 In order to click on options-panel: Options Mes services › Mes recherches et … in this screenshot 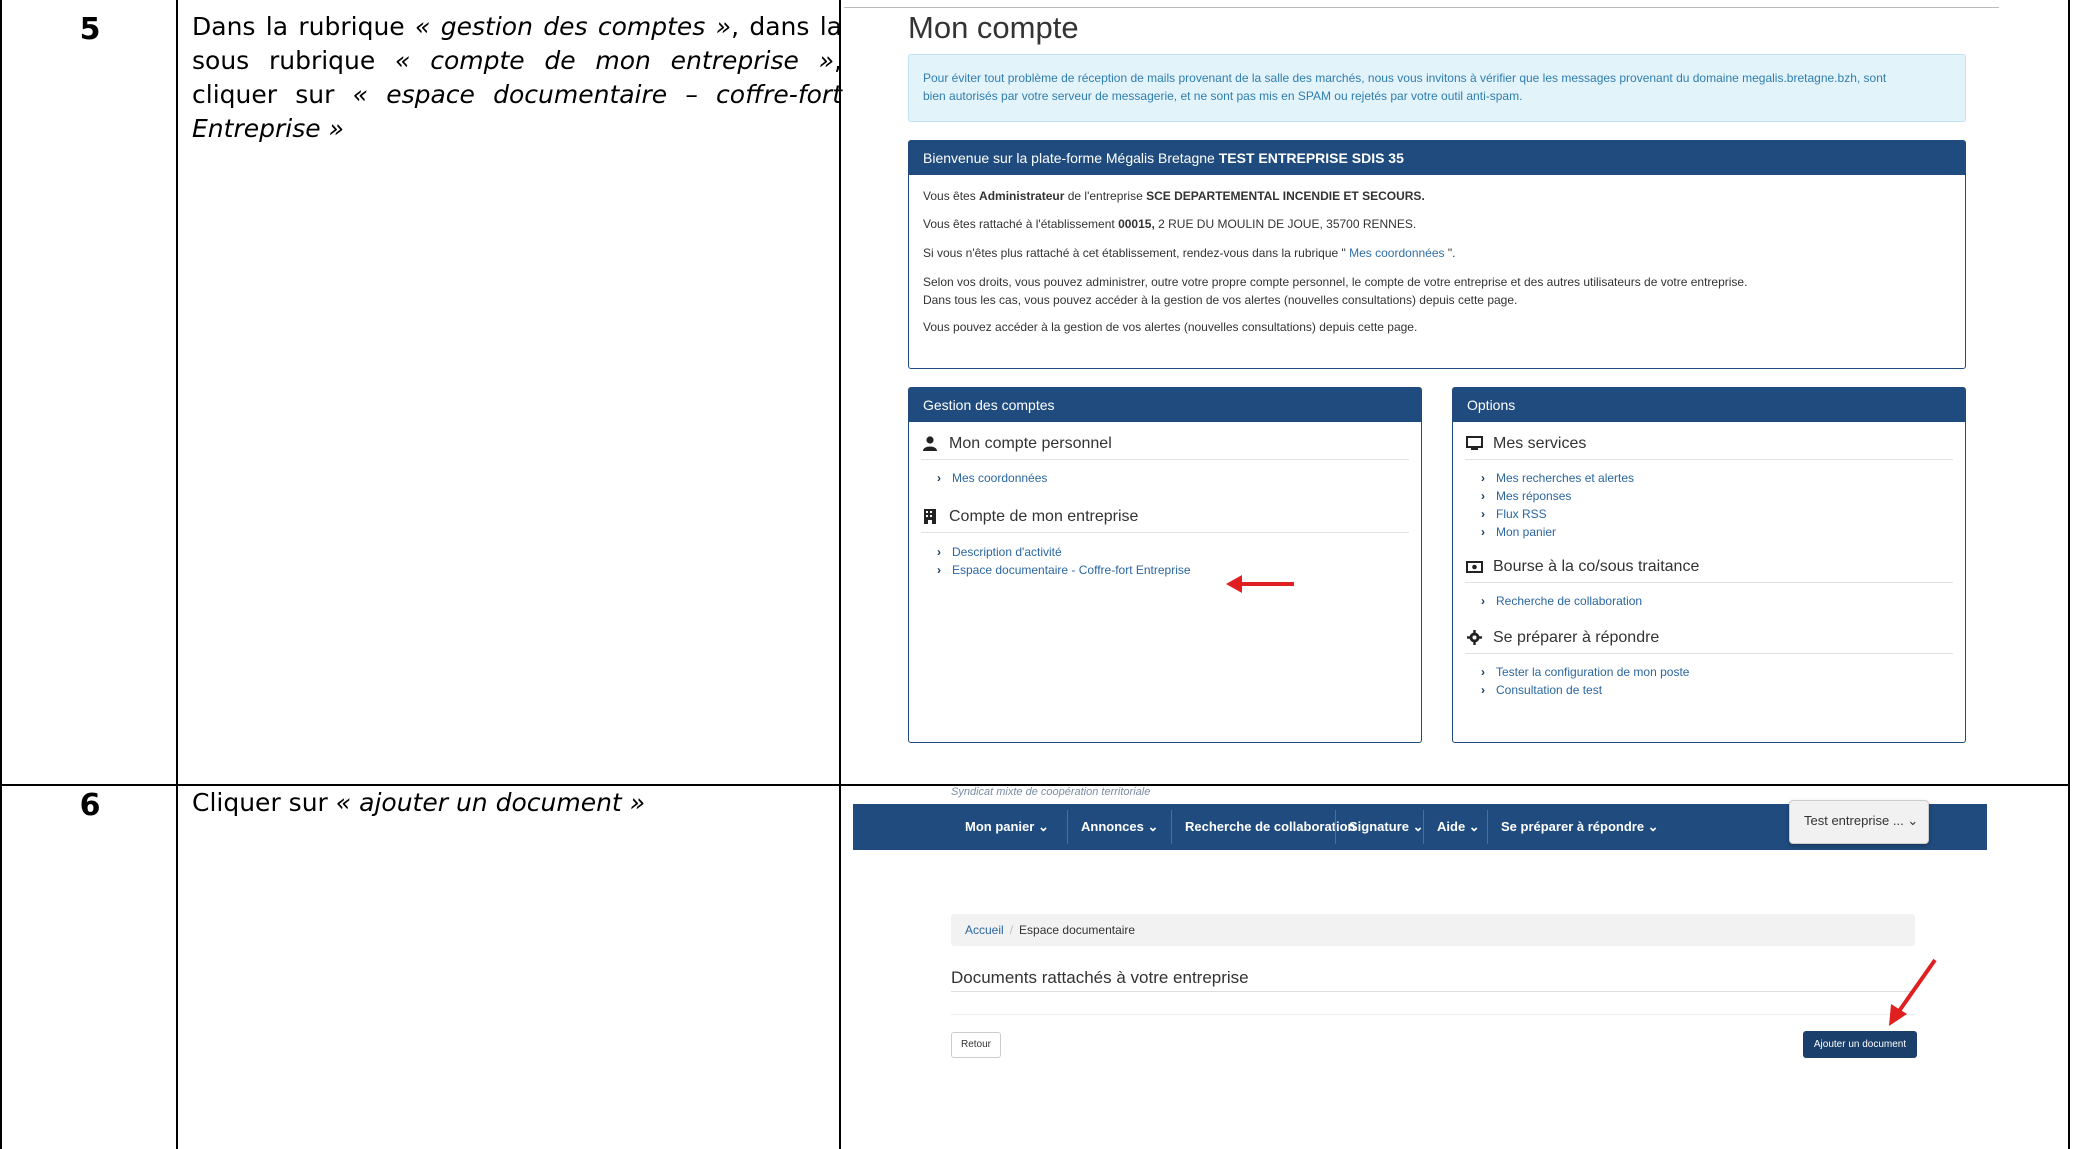, I will do `click(1709, 565)`.